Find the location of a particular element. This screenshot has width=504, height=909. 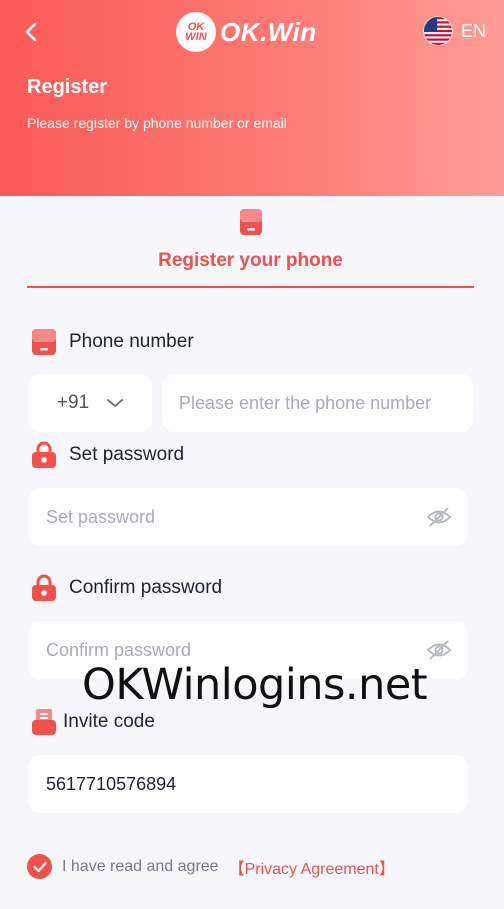

country-code-value: +91 is located at coordinates (73, 402).